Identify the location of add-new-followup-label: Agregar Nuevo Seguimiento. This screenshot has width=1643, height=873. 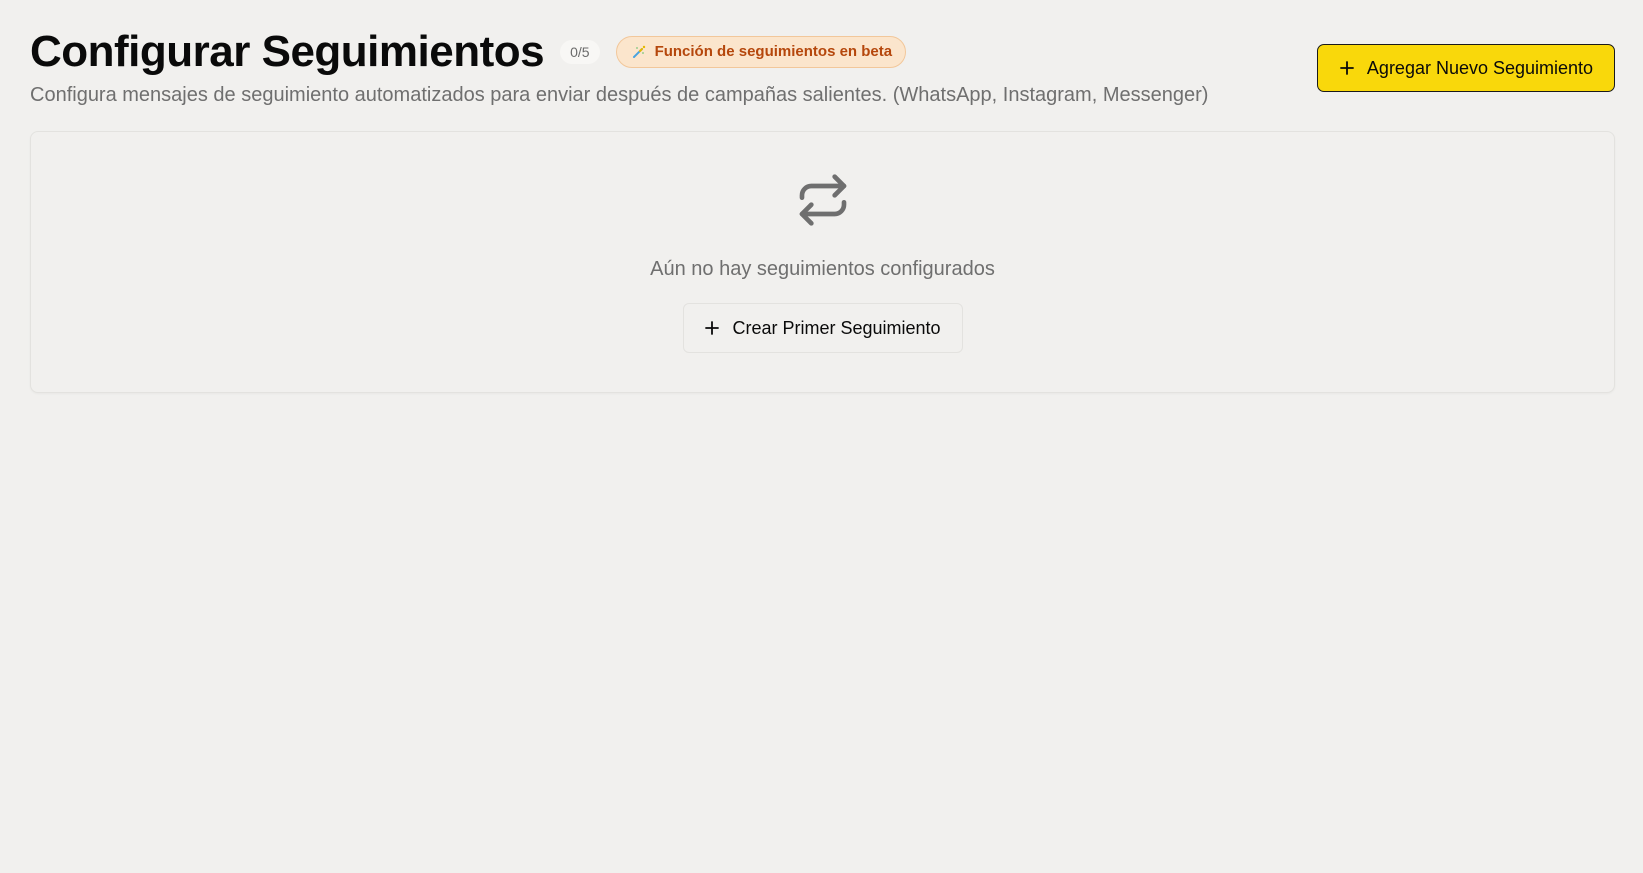
(1480, 67).